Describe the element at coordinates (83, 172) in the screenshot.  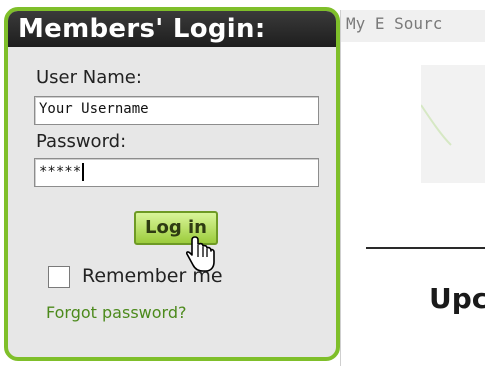
I see `text-caret` at that location.